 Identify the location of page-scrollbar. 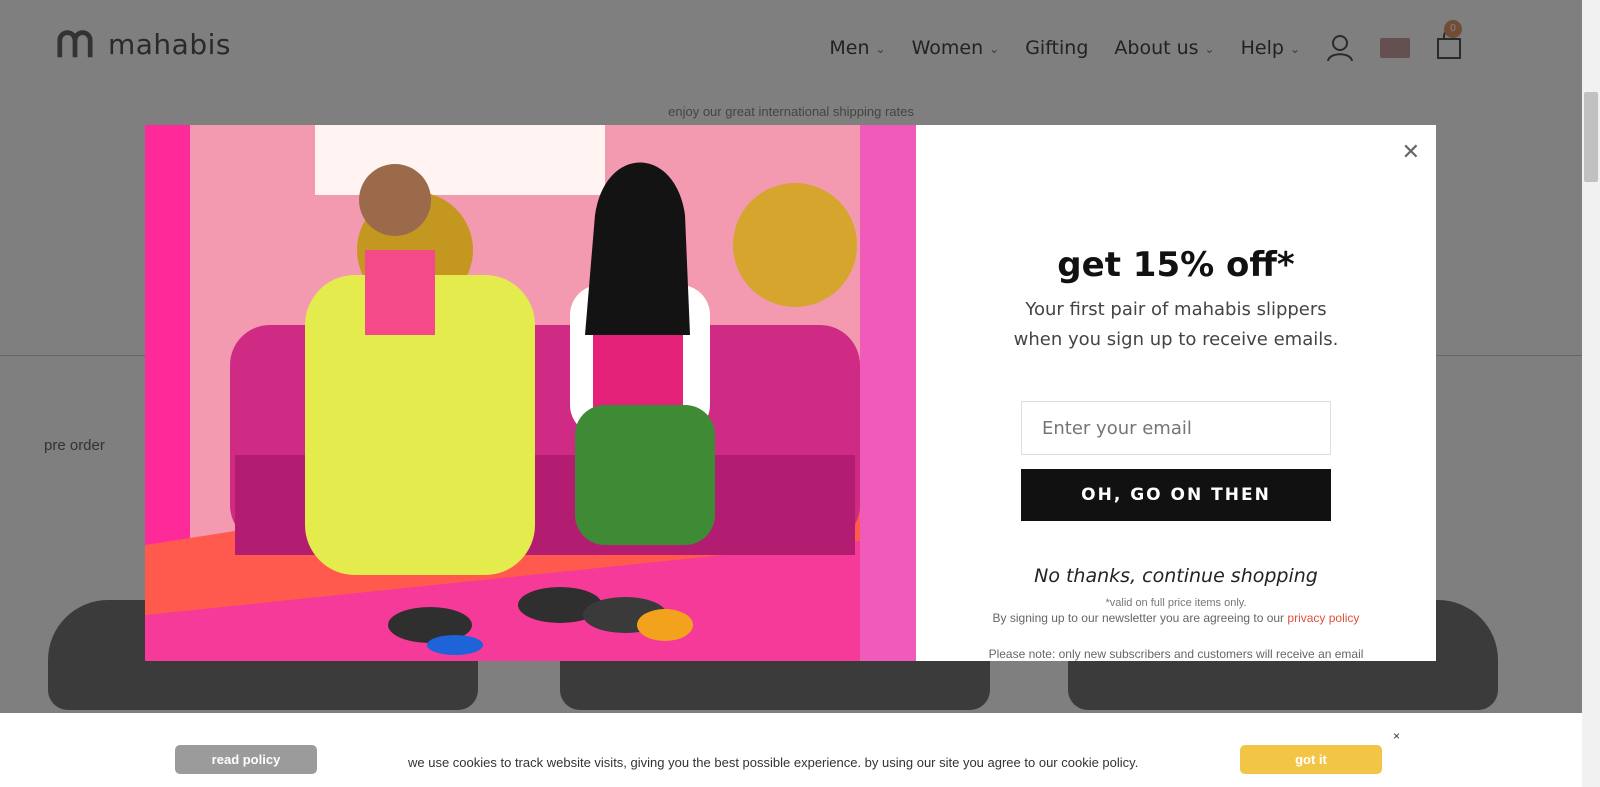
(1591, 393).